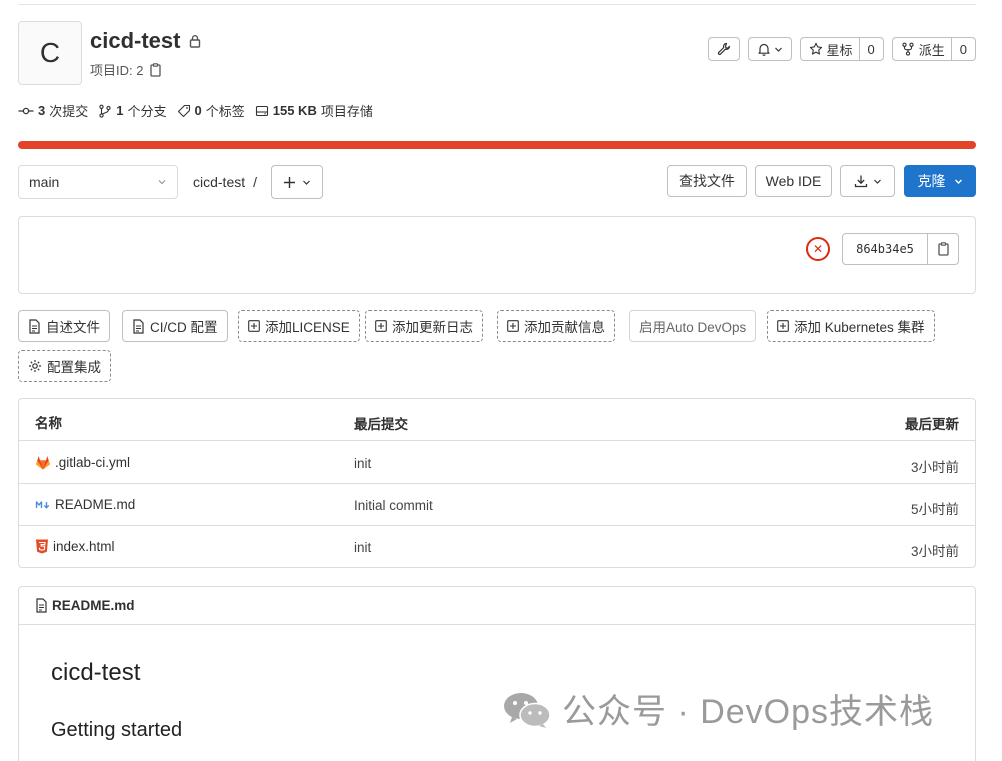 The image size is (1002, 761). I want to click on settings-button, so click(723, 49).